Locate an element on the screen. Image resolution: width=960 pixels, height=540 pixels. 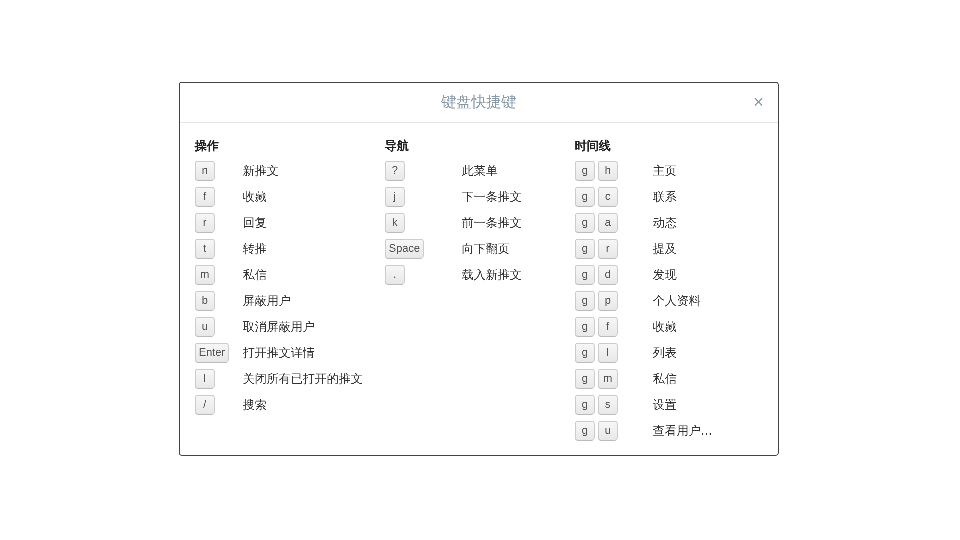
section-heading: 时间线 is located at coordinates (593, 146).